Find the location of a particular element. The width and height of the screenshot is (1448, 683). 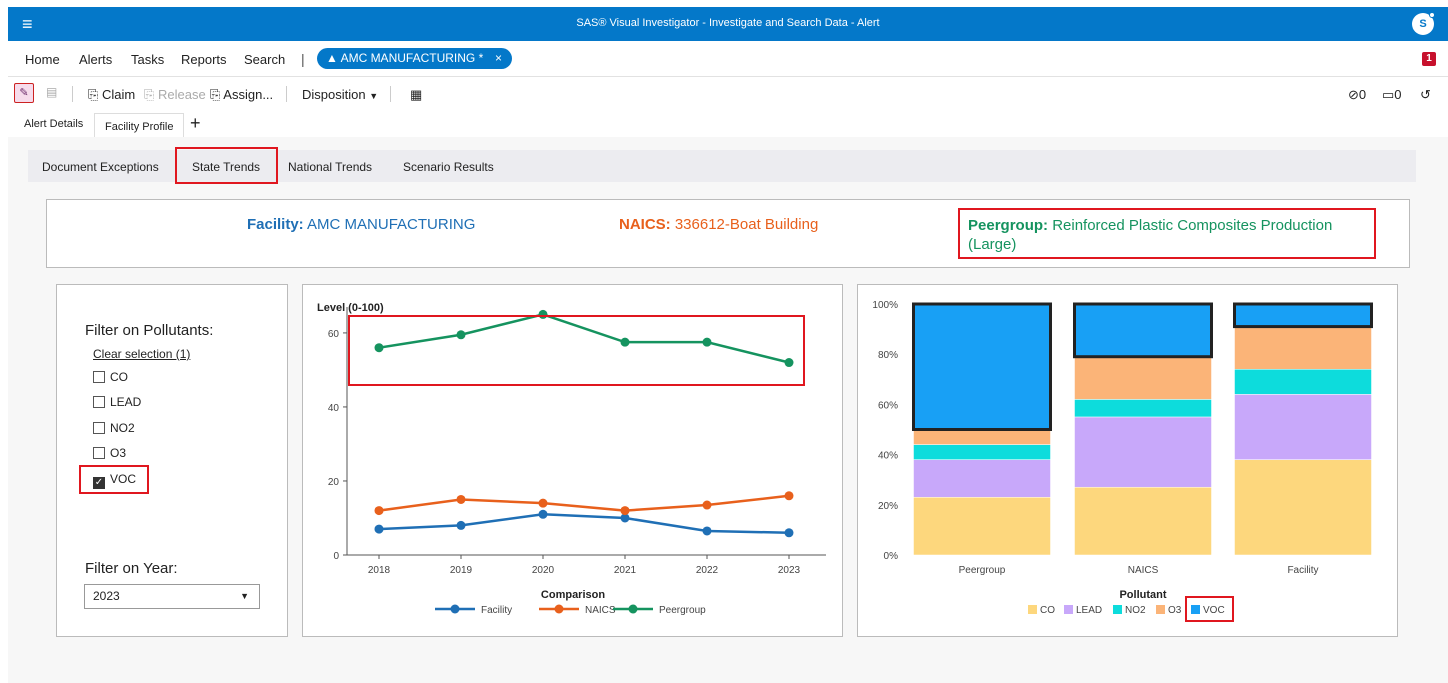

year-select-value: 2023 is located at coordinates (106, 596).